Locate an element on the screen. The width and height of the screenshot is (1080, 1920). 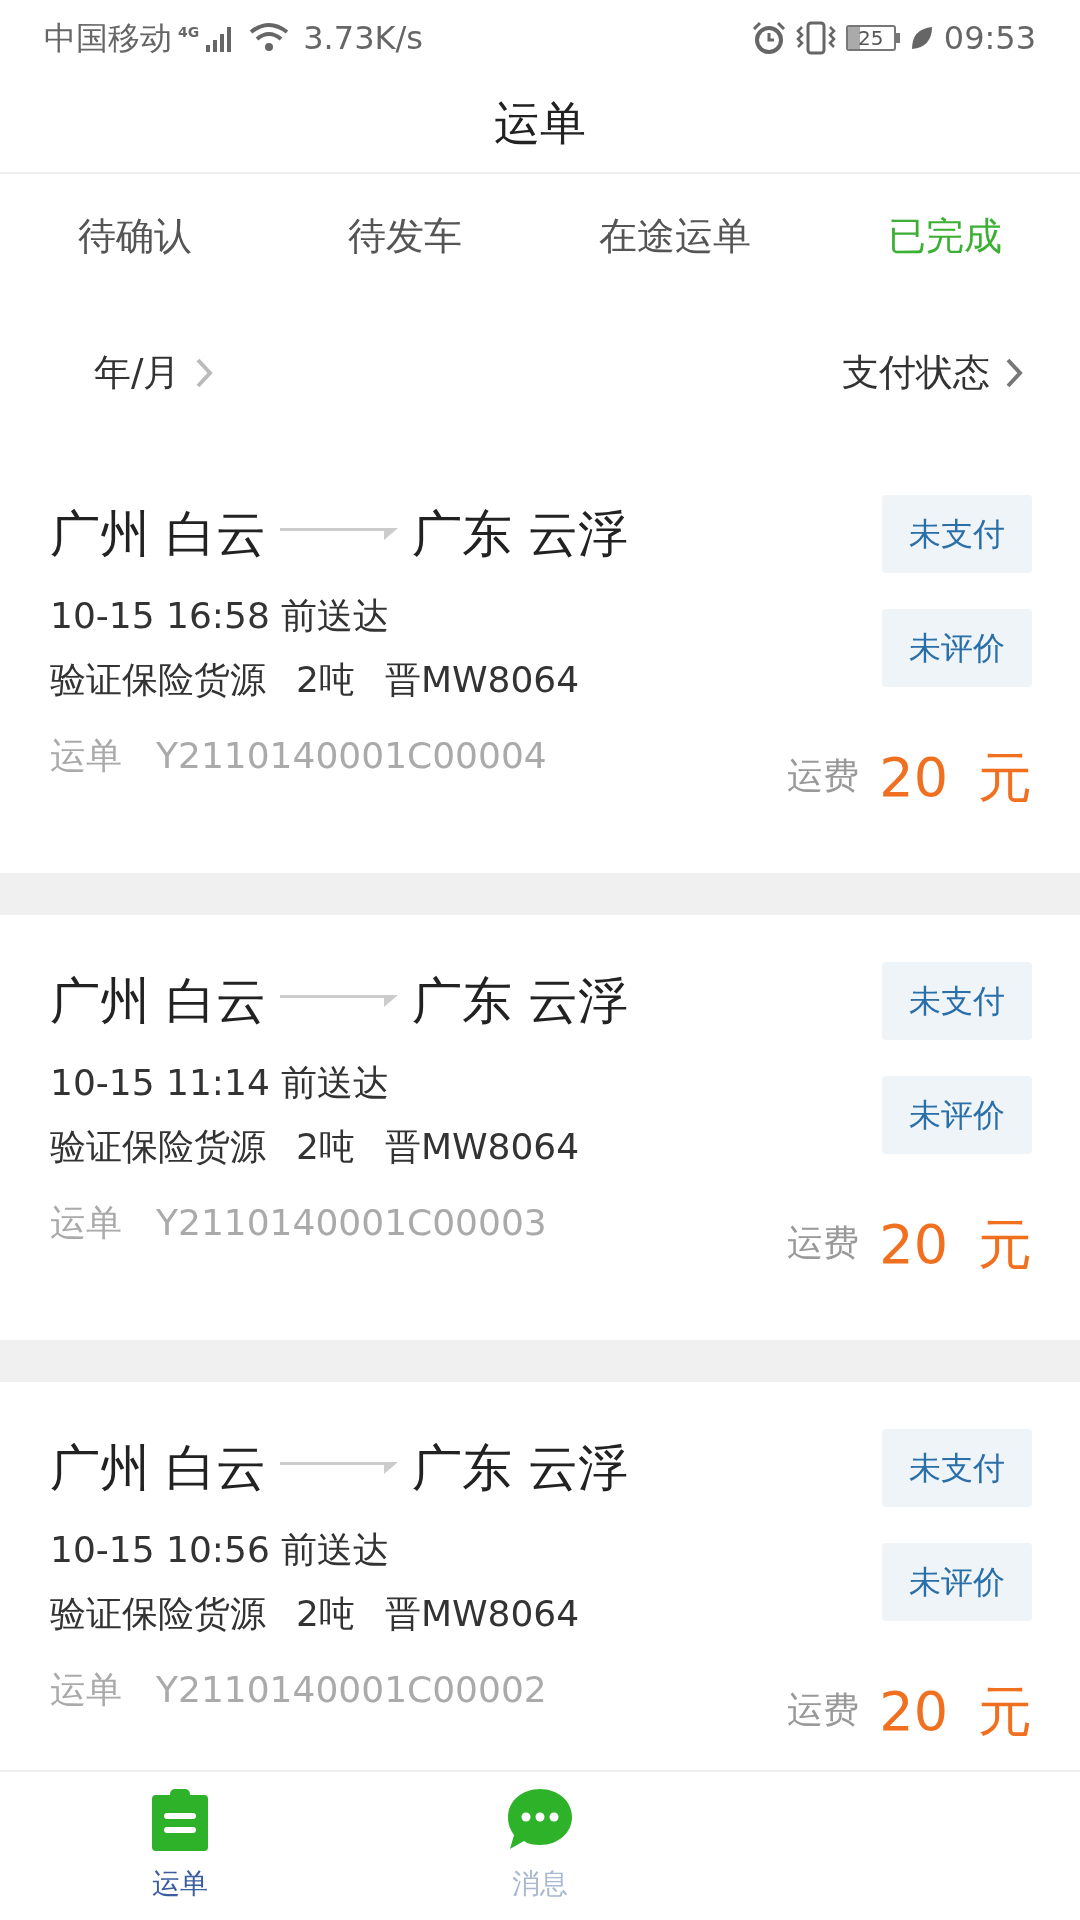
tab: 待确认 is located at coordinates (135, 236).